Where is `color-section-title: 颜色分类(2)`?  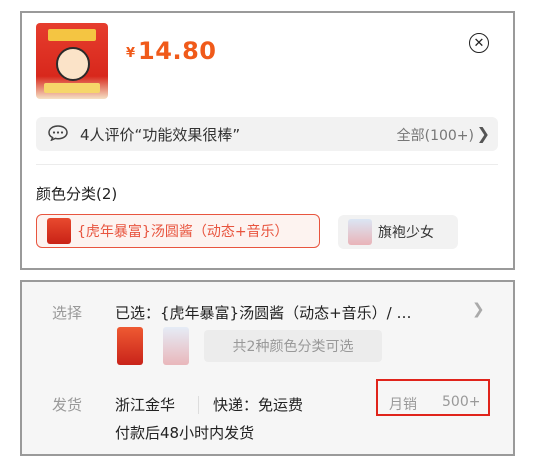 color-section-title: 颜色分类(2) is located at coordinates (77, 194).